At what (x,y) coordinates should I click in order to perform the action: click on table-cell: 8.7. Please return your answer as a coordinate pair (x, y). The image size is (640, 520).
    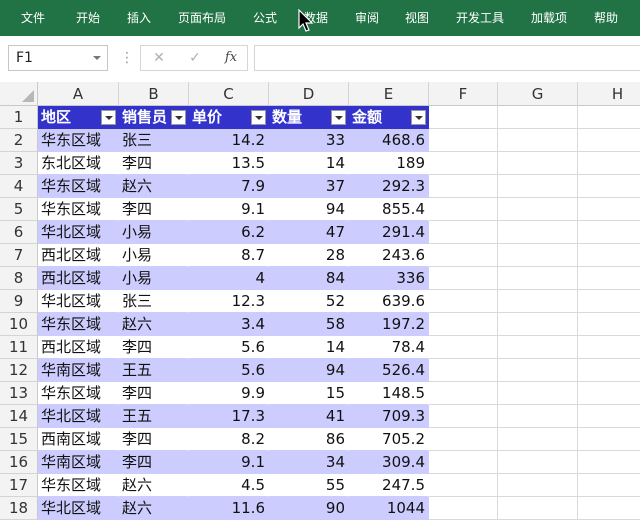
    Looking at the image, I should click on (229, 255).